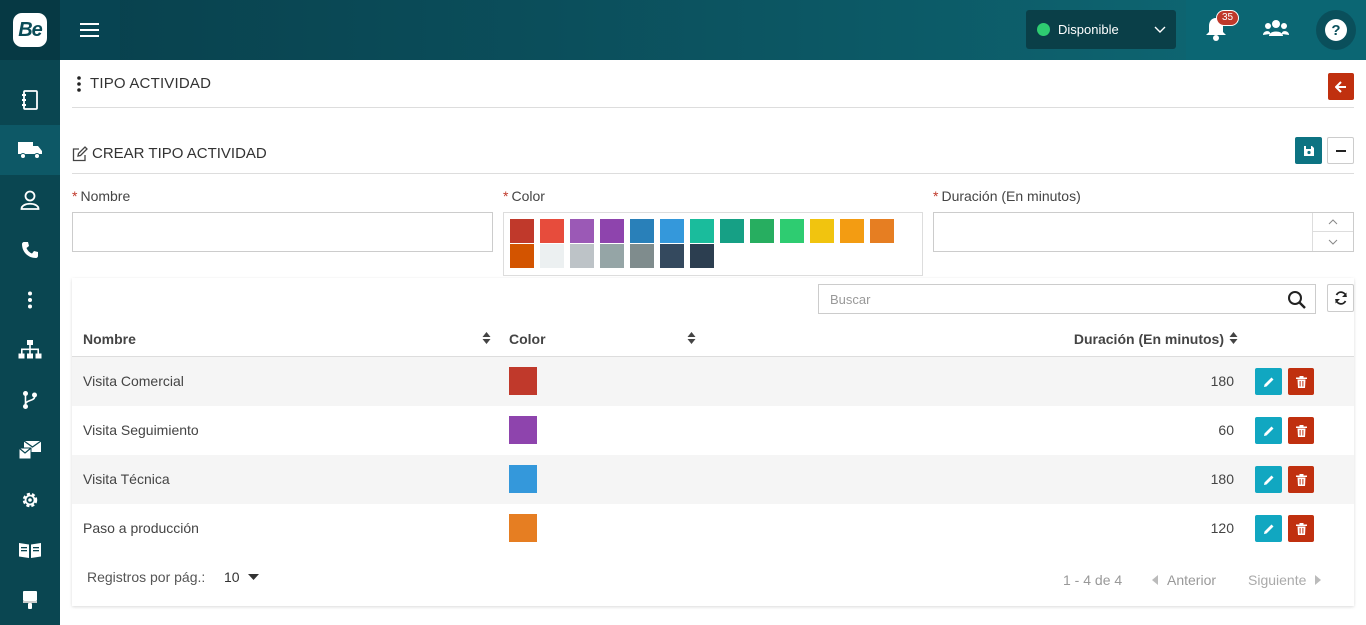 The image size is (1366, 625). What do you see at coordinates (713, 154) in the screenshot?
I see `section-header: CREAR TIPO ACTIVIDAD` at bounding box center [713, 154].